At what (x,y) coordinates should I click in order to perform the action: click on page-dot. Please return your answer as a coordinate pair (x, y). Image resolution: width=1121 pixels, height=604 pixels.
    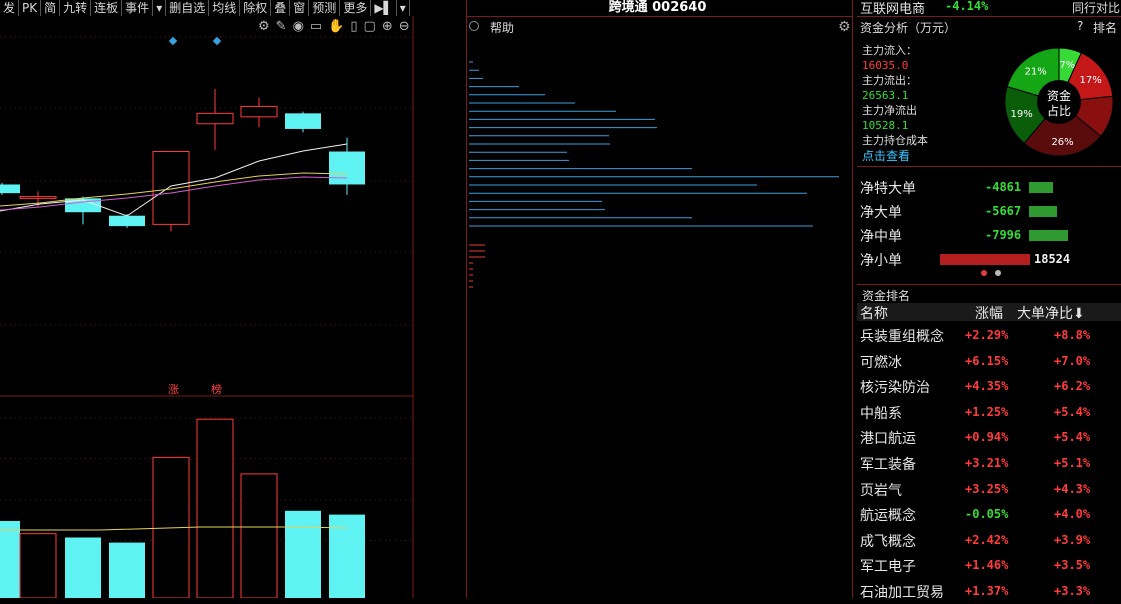
    Looking at the image, I should click on (998, 273).